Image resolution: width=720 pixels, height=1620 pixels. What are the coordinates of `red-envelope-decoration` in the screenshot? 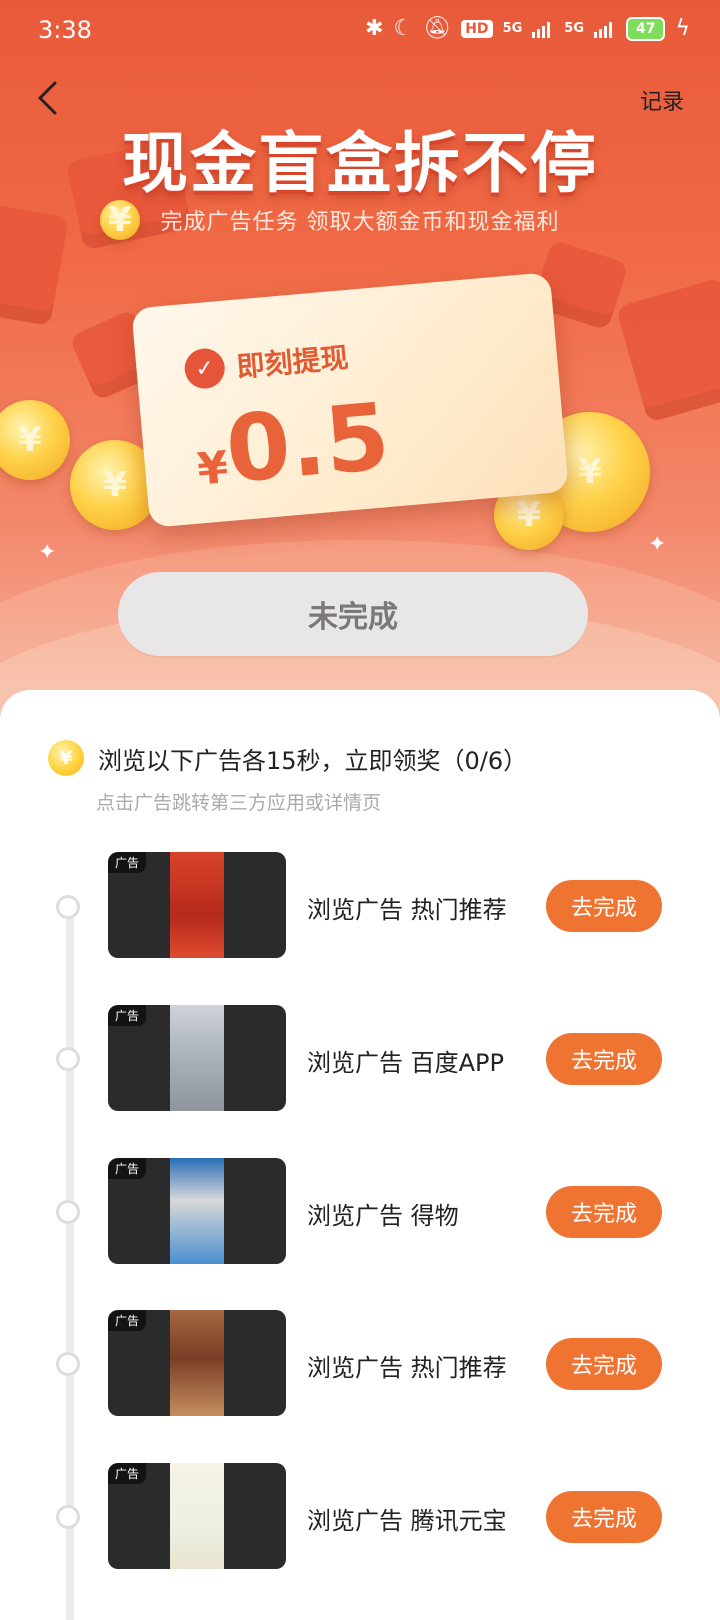 It's located at (667, 350).